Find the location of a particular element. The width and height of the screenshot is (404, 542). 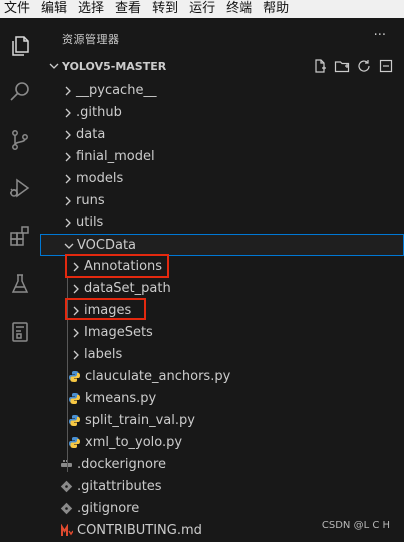

tree-folder-row: ImageSets is located at coordinates (222, 333).